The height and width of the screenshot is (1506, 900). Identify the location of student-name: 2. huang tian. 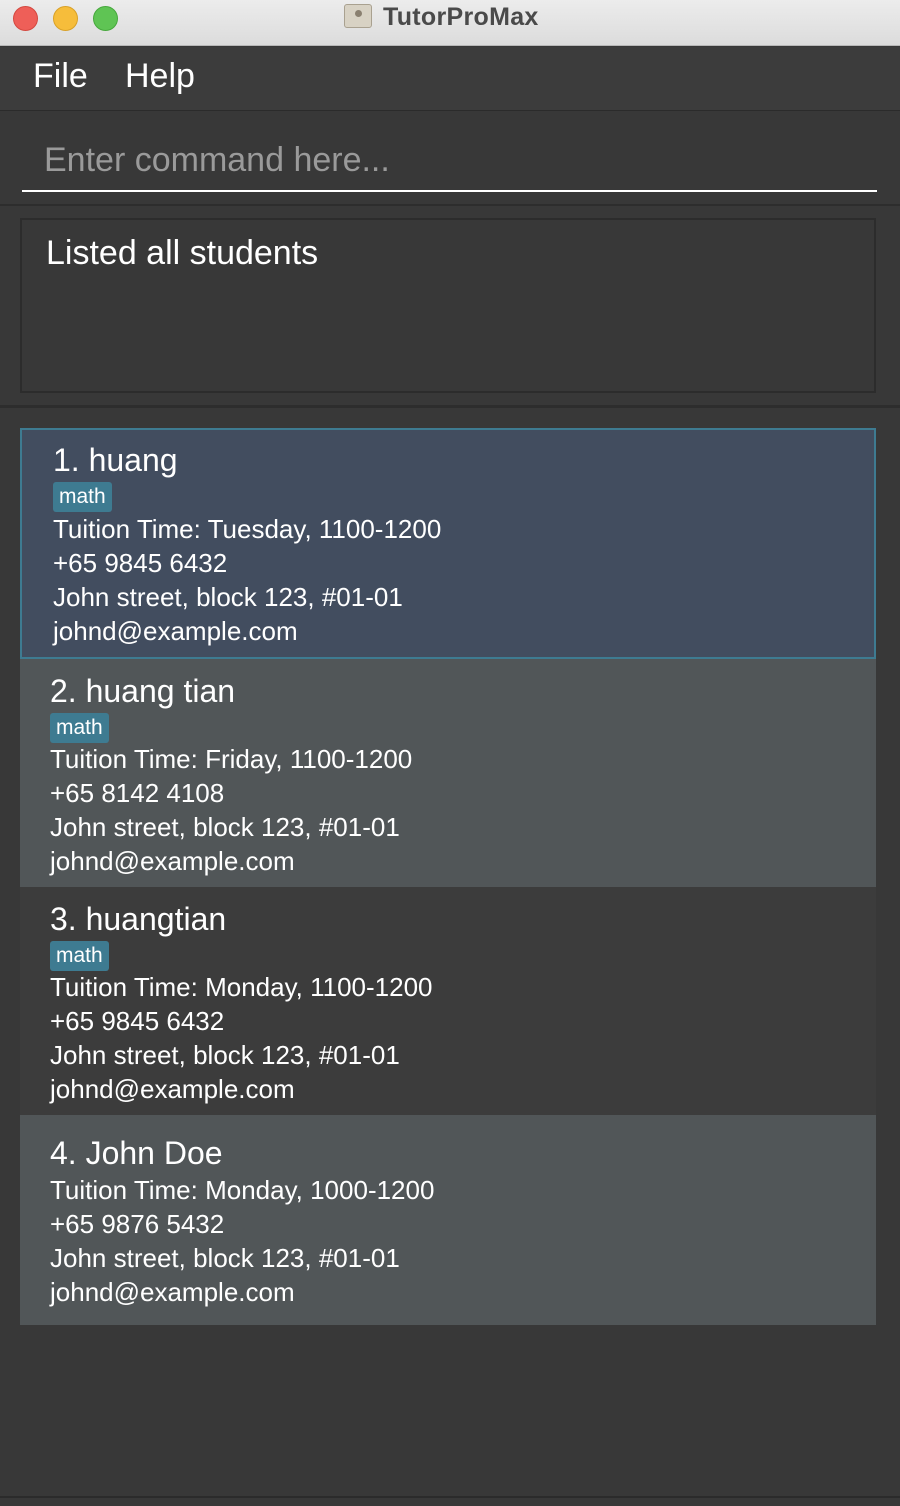
(143, 691).